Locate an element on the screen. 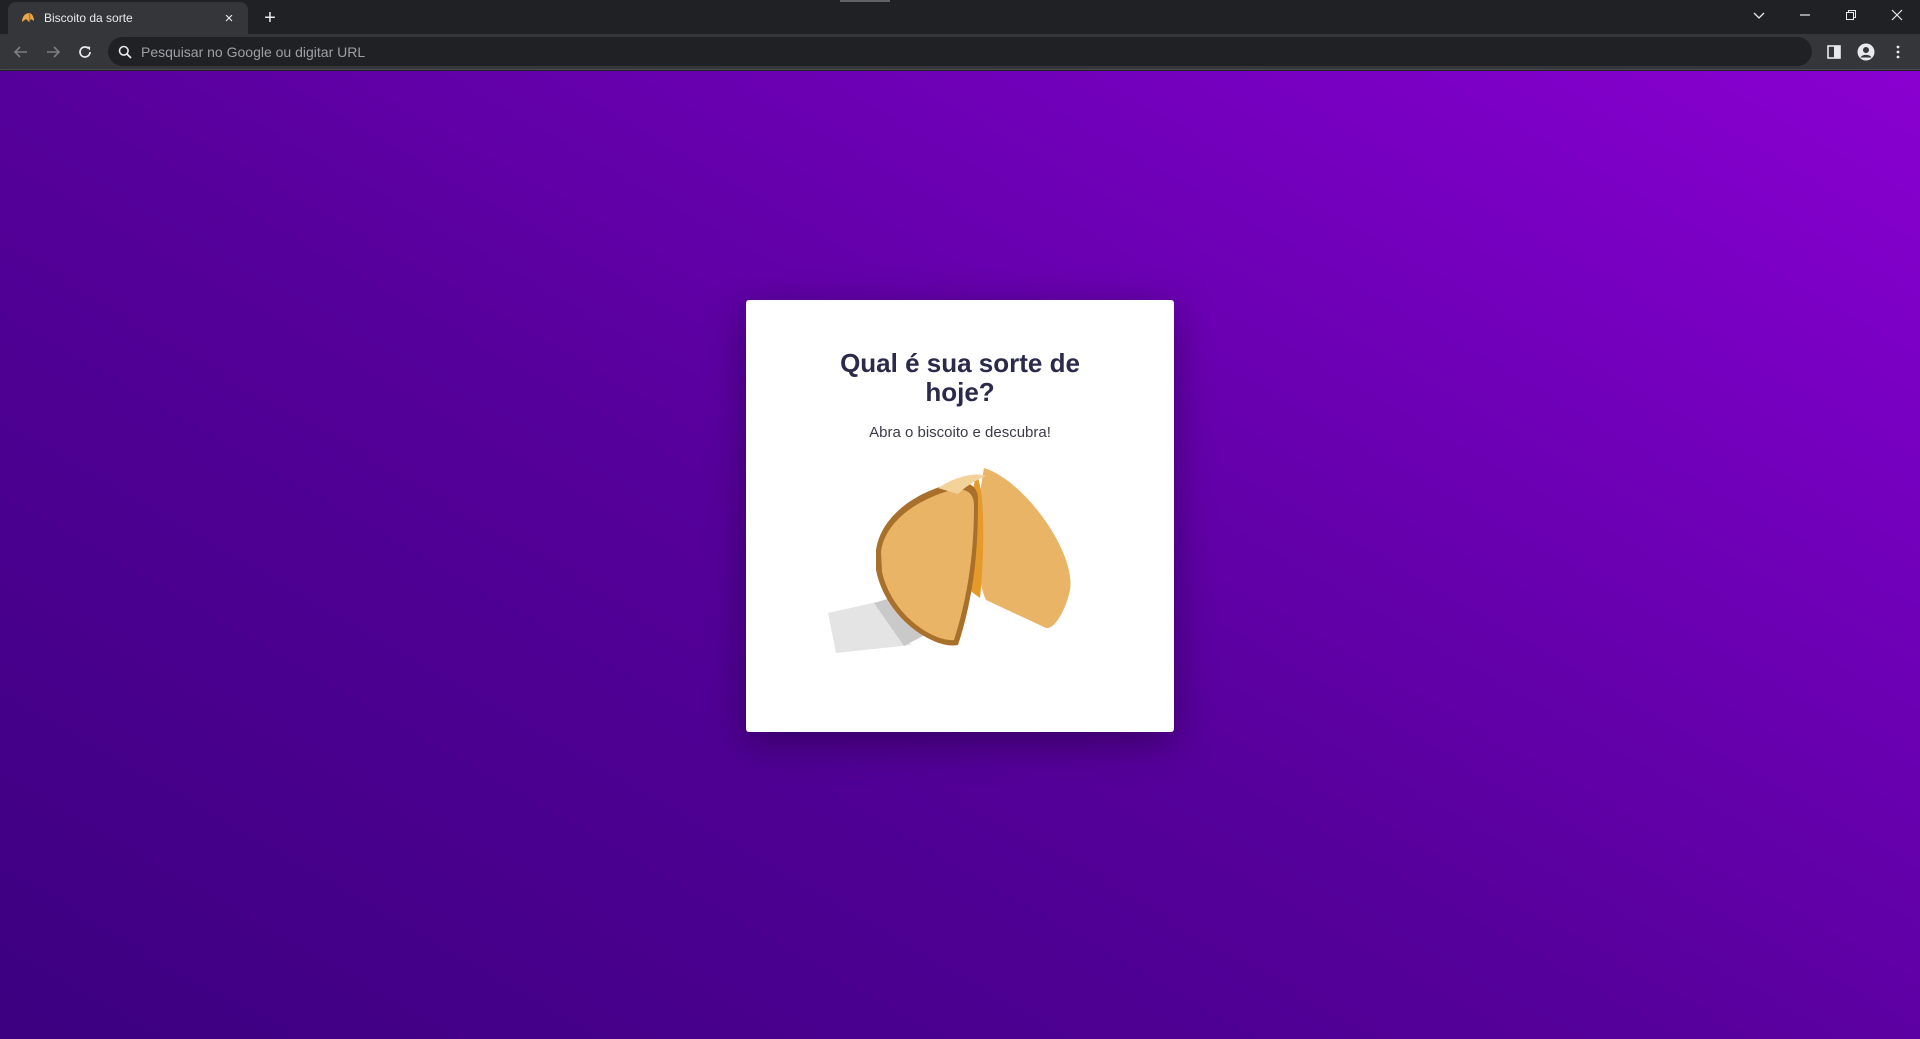 The height and width of the screenshot is (1039, 1920). page-title: Qual é sua sorte de hoje? is located at coordinates (960, 377).